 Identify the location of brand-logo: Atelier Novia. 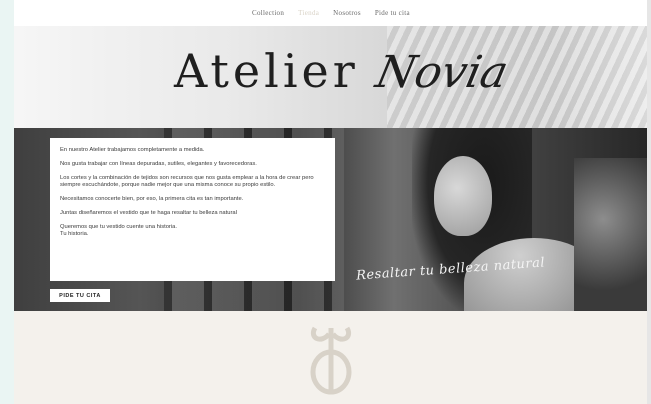
(343, 71).